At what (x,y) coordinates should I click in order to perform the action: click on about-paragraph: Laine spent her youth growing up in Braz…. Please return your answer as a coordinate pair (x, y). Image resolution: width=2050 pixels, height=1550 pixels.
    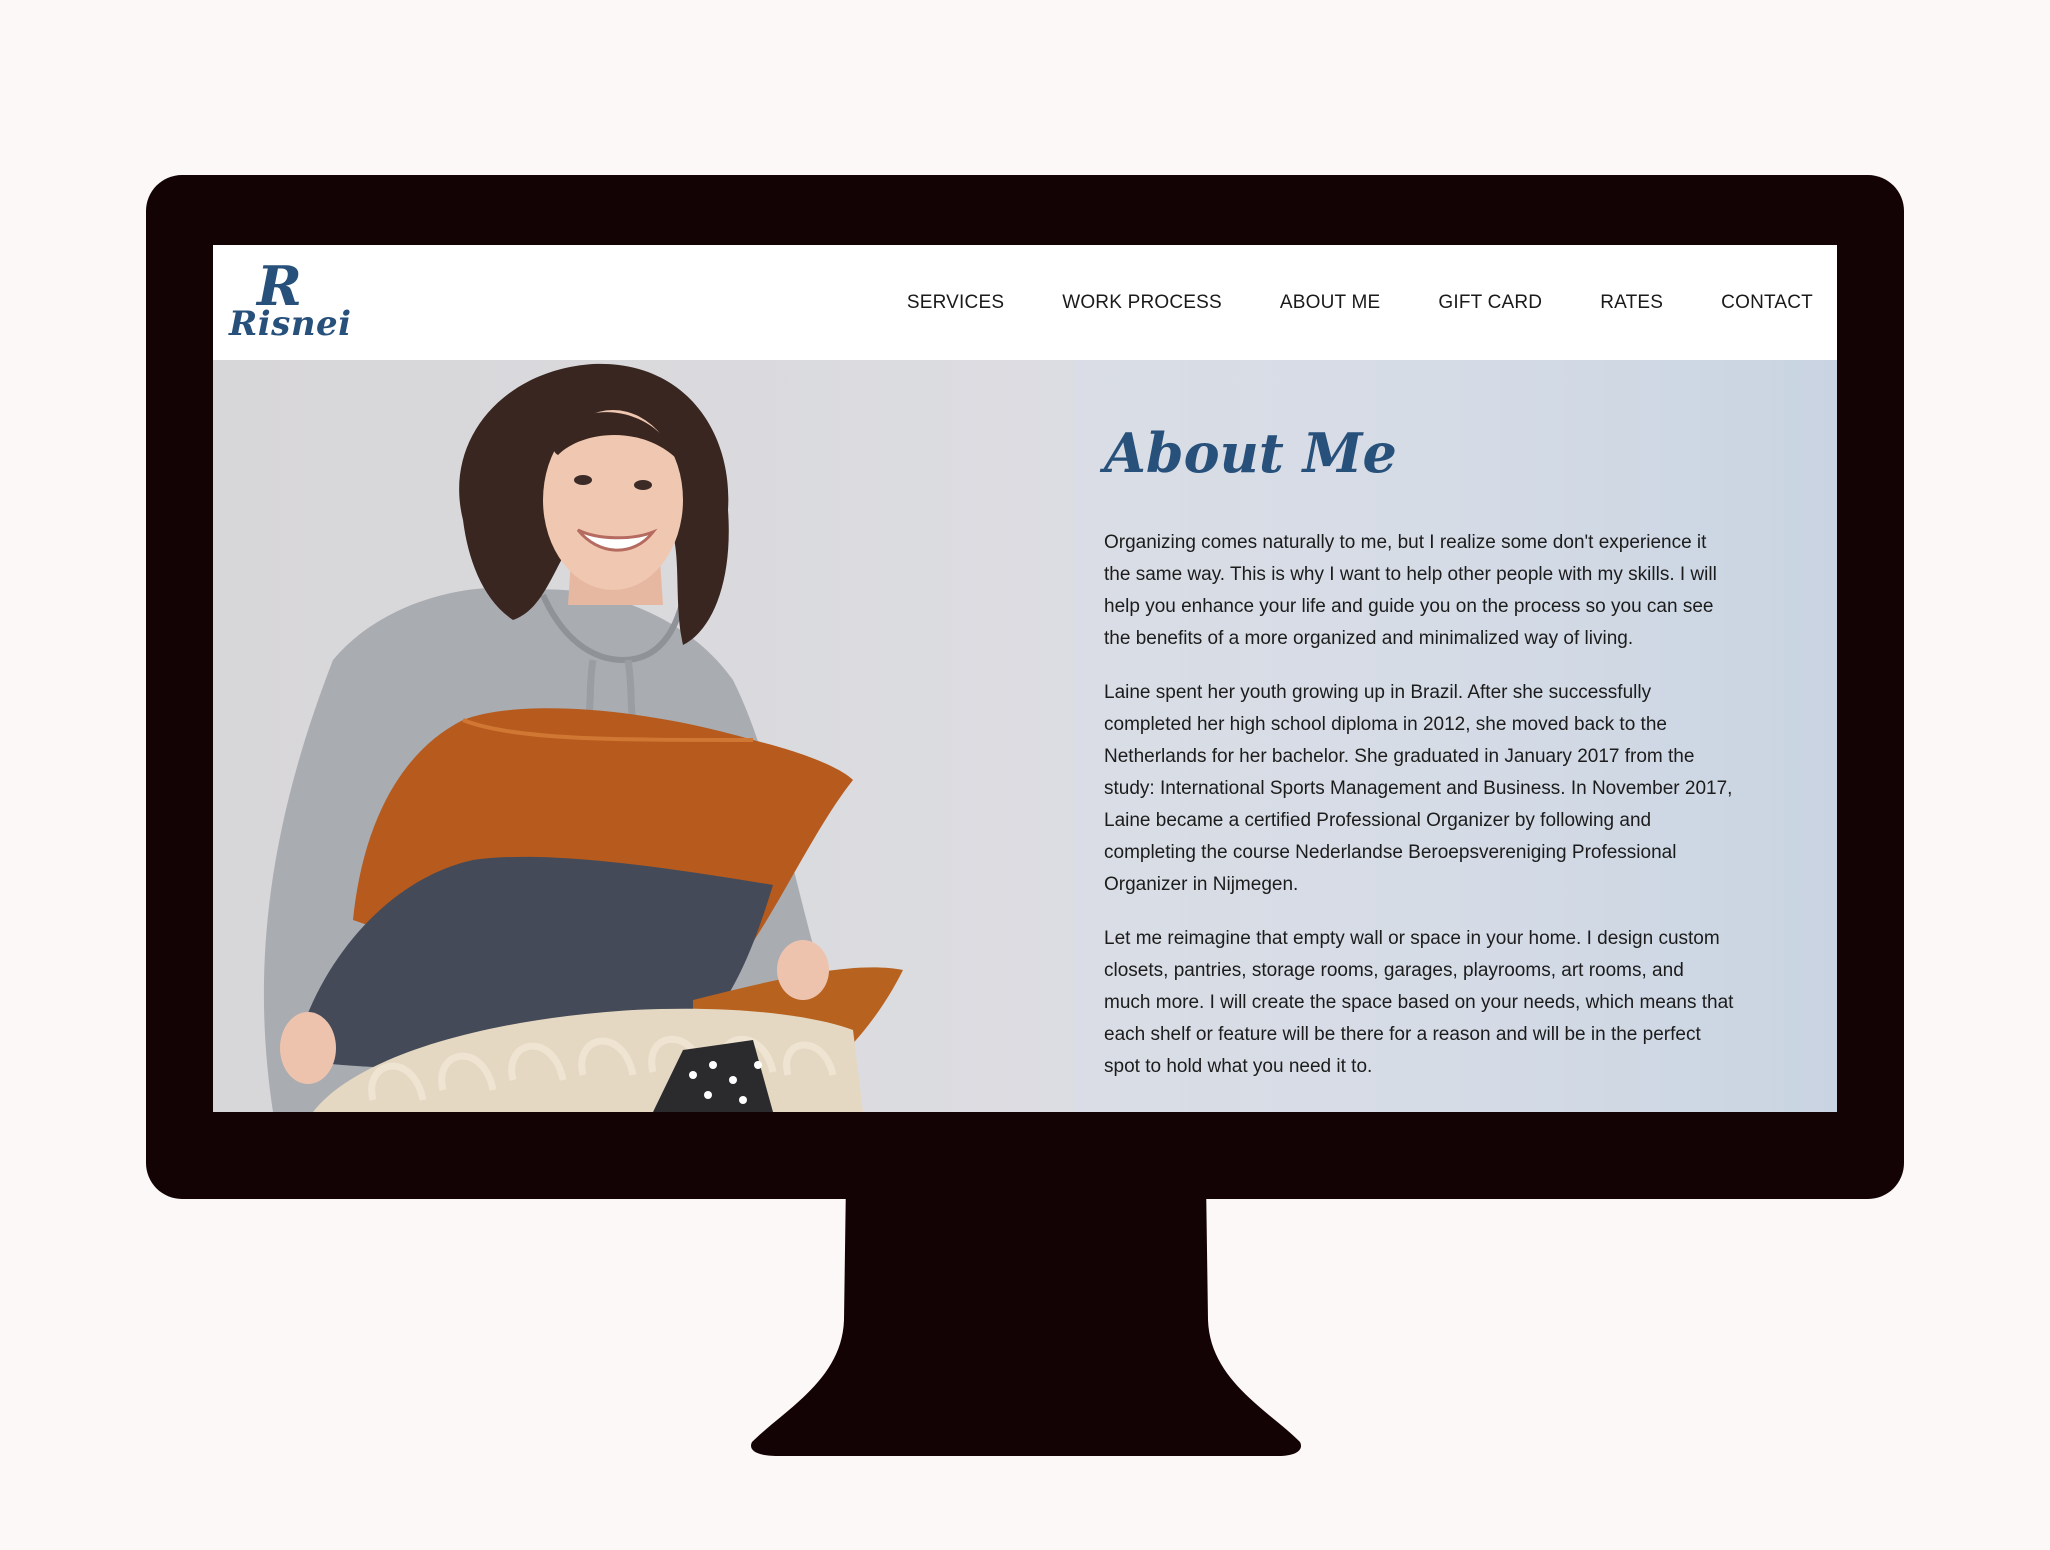
    Looking at the image, I should click on (1418, 789).